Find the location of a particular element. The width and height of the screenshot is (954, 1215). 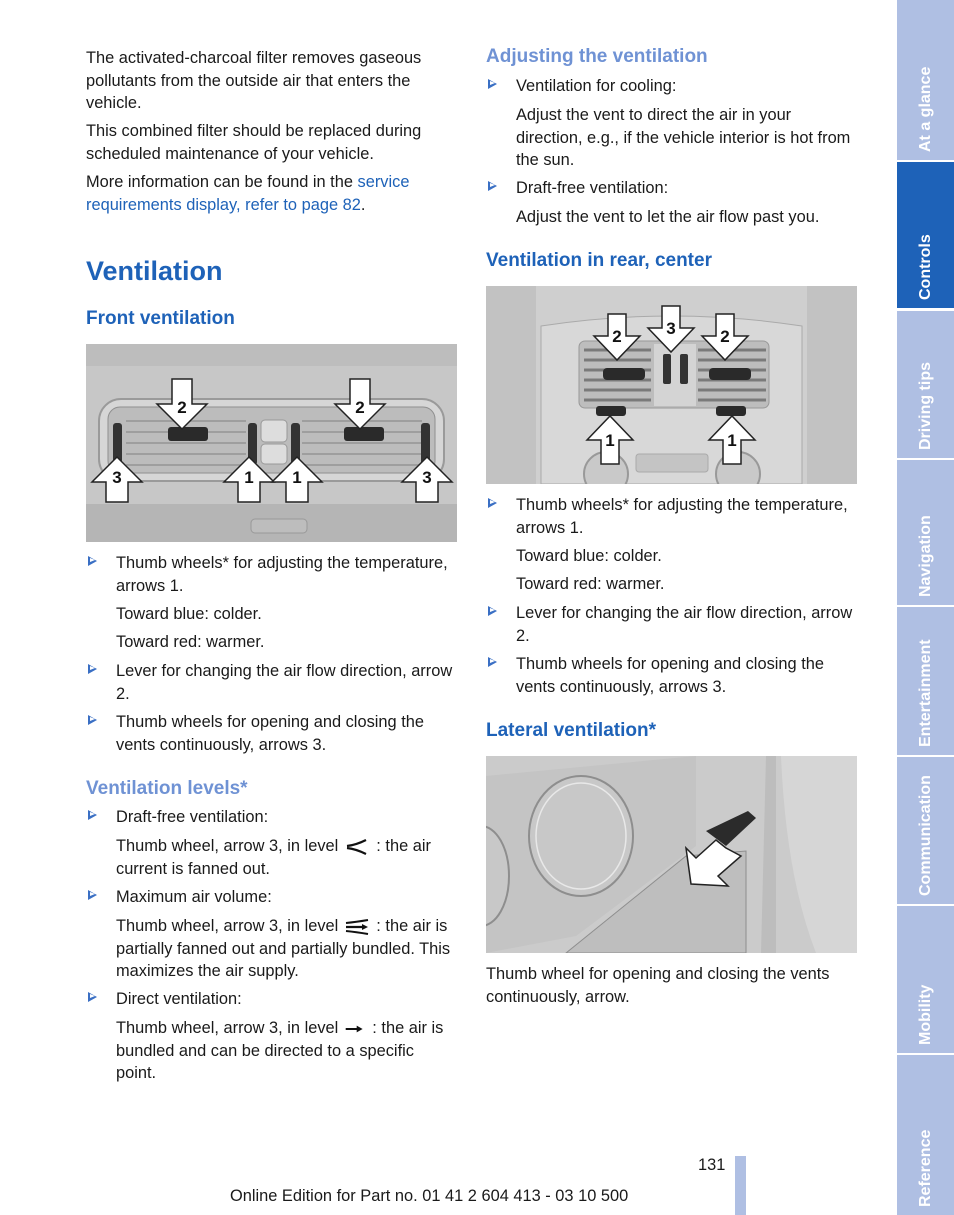

page-title: Ventilation is located at coordinates (154, 271).